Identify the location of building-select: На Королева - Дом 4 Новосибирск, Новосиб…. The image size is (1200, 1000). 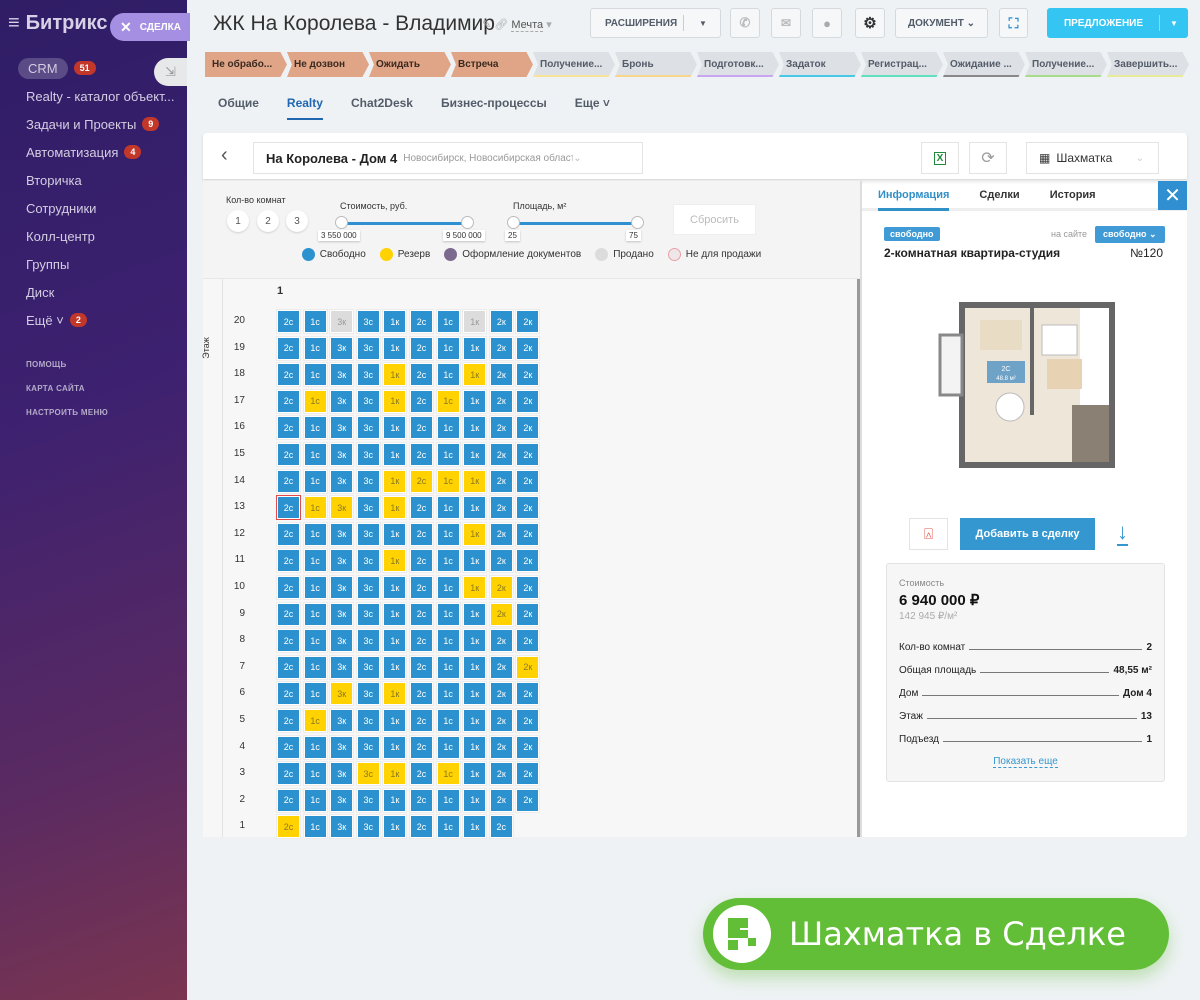
(448, 158).